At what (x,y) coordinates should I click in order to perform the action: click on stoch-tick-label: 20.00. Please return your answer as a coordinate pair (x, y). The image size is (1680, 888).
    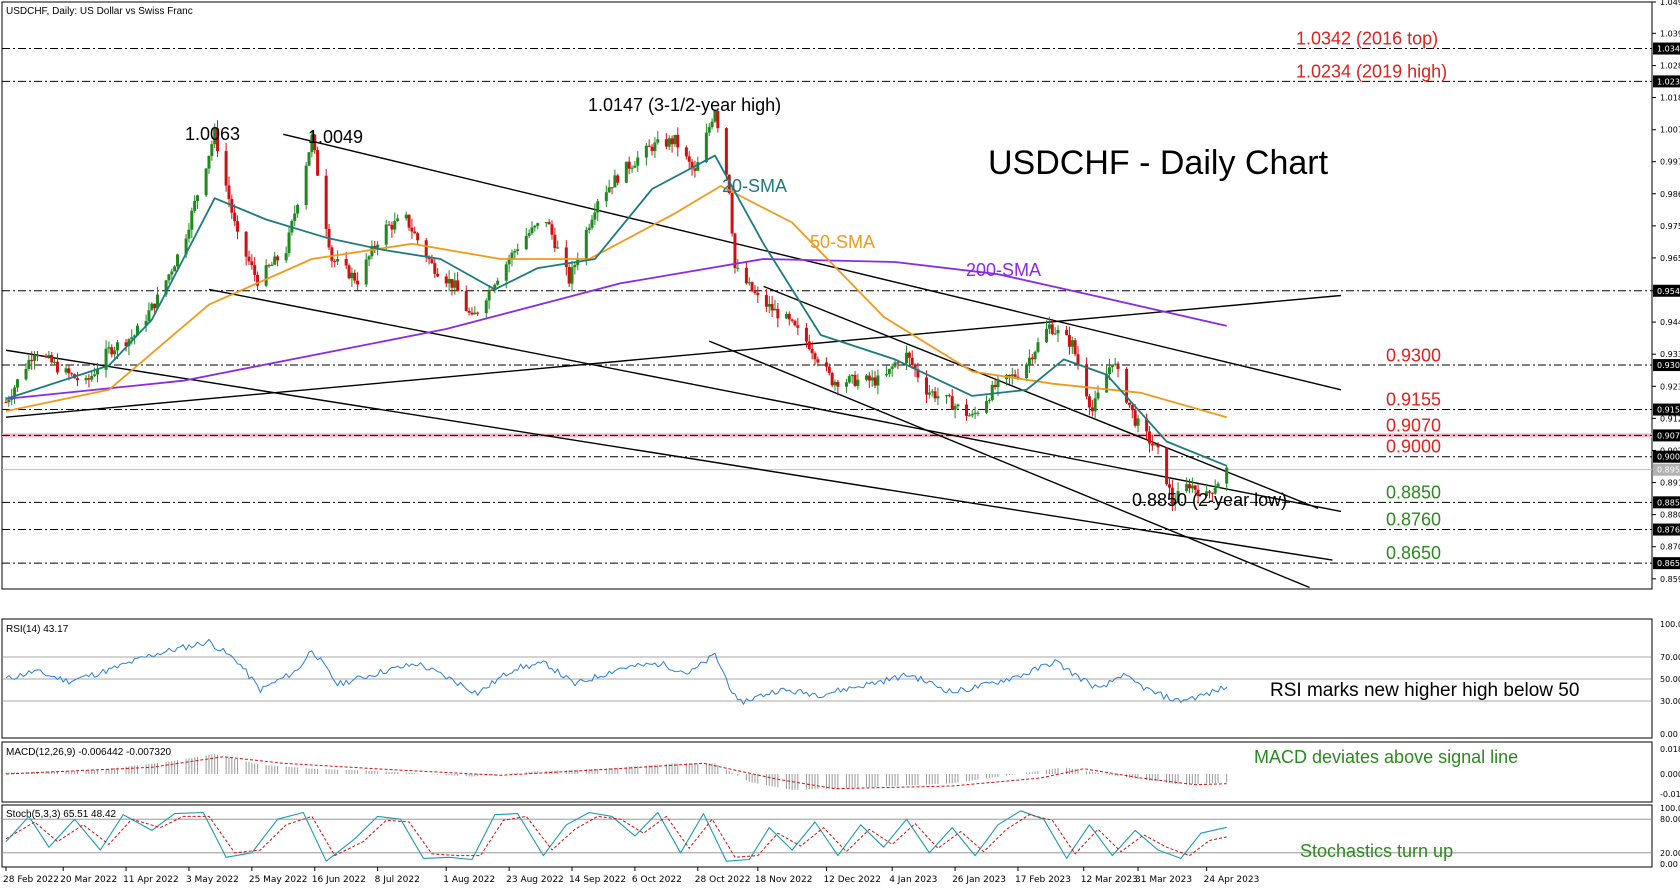
    Looking at the image, I should click on (1670, 853).